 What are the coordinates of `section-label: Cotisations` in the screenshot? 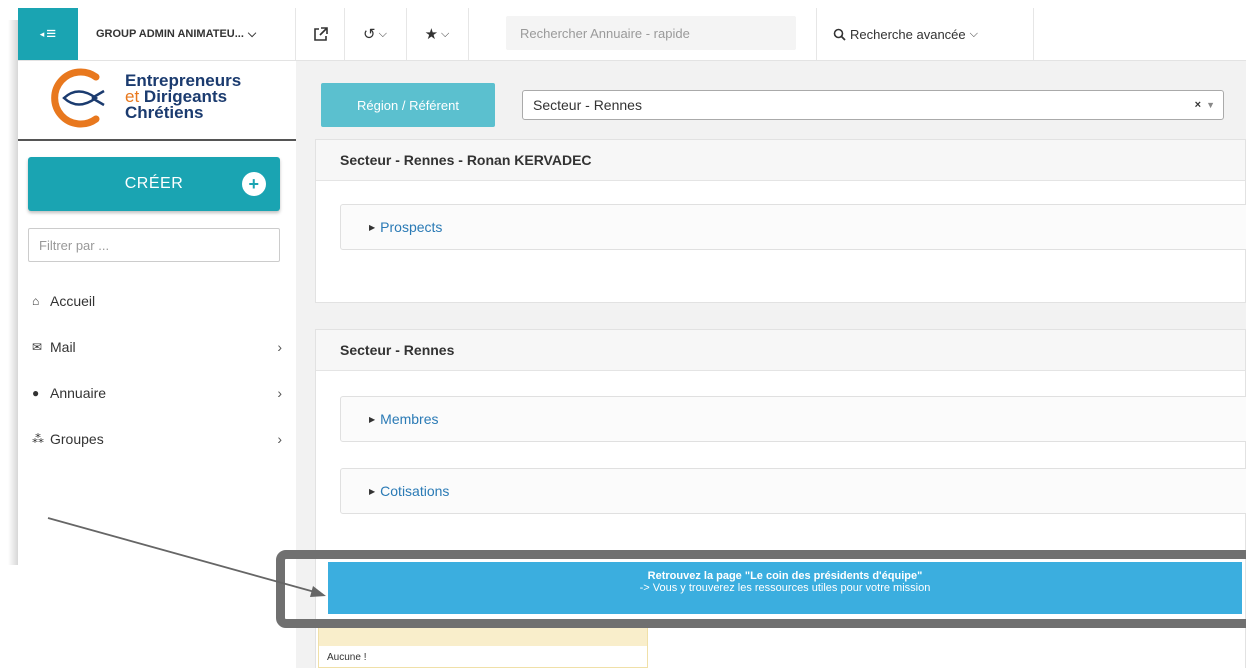 It's located at (415, 491).